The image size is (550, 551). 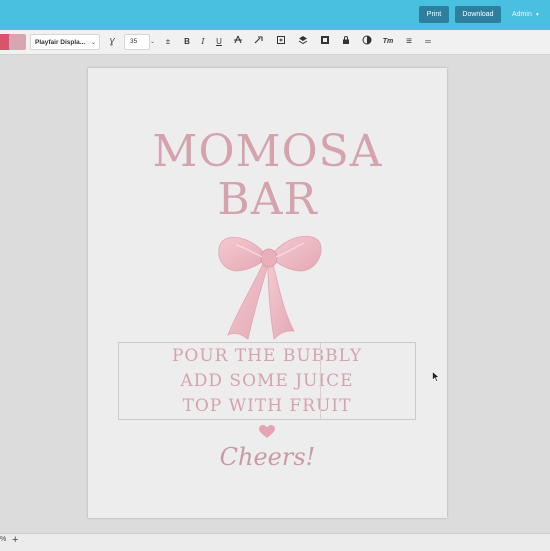 I want to click on duplicate-icon, so click(x=281, y=42).